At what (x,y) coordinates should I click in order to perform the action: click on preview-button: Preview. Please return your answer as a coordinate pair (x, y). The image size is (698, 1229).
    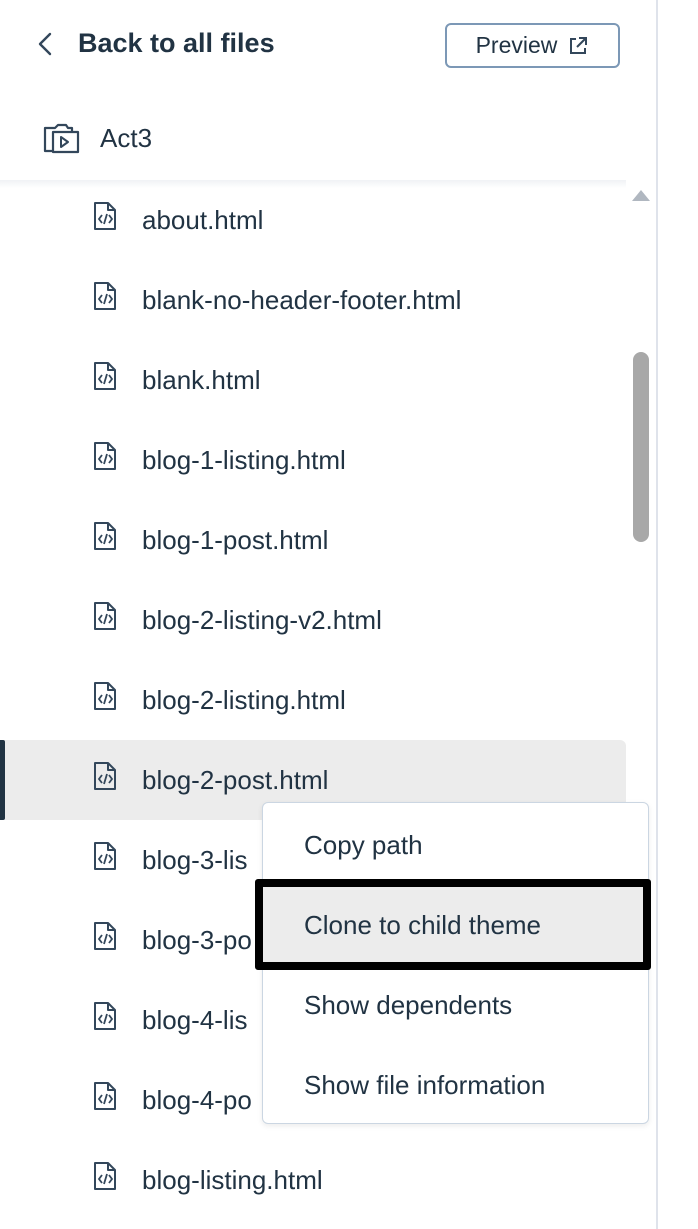
    Looking at the image, I should click on (532, 45).